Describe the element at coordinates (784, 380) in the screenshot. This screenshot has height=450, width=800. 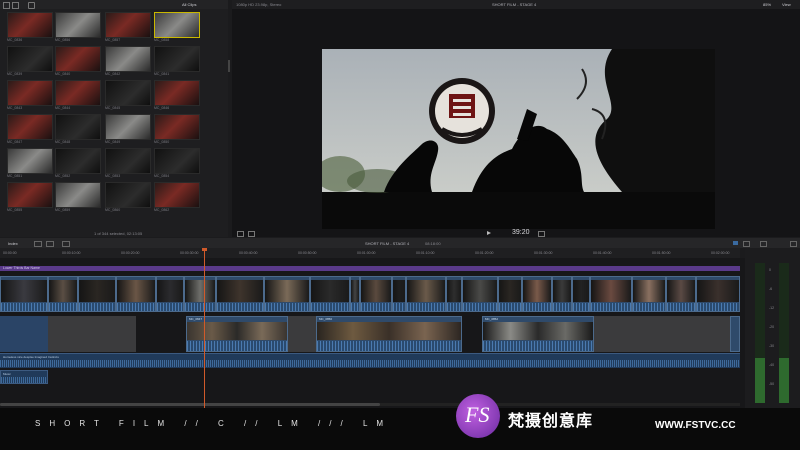
I see `meter-right-level` at that location.